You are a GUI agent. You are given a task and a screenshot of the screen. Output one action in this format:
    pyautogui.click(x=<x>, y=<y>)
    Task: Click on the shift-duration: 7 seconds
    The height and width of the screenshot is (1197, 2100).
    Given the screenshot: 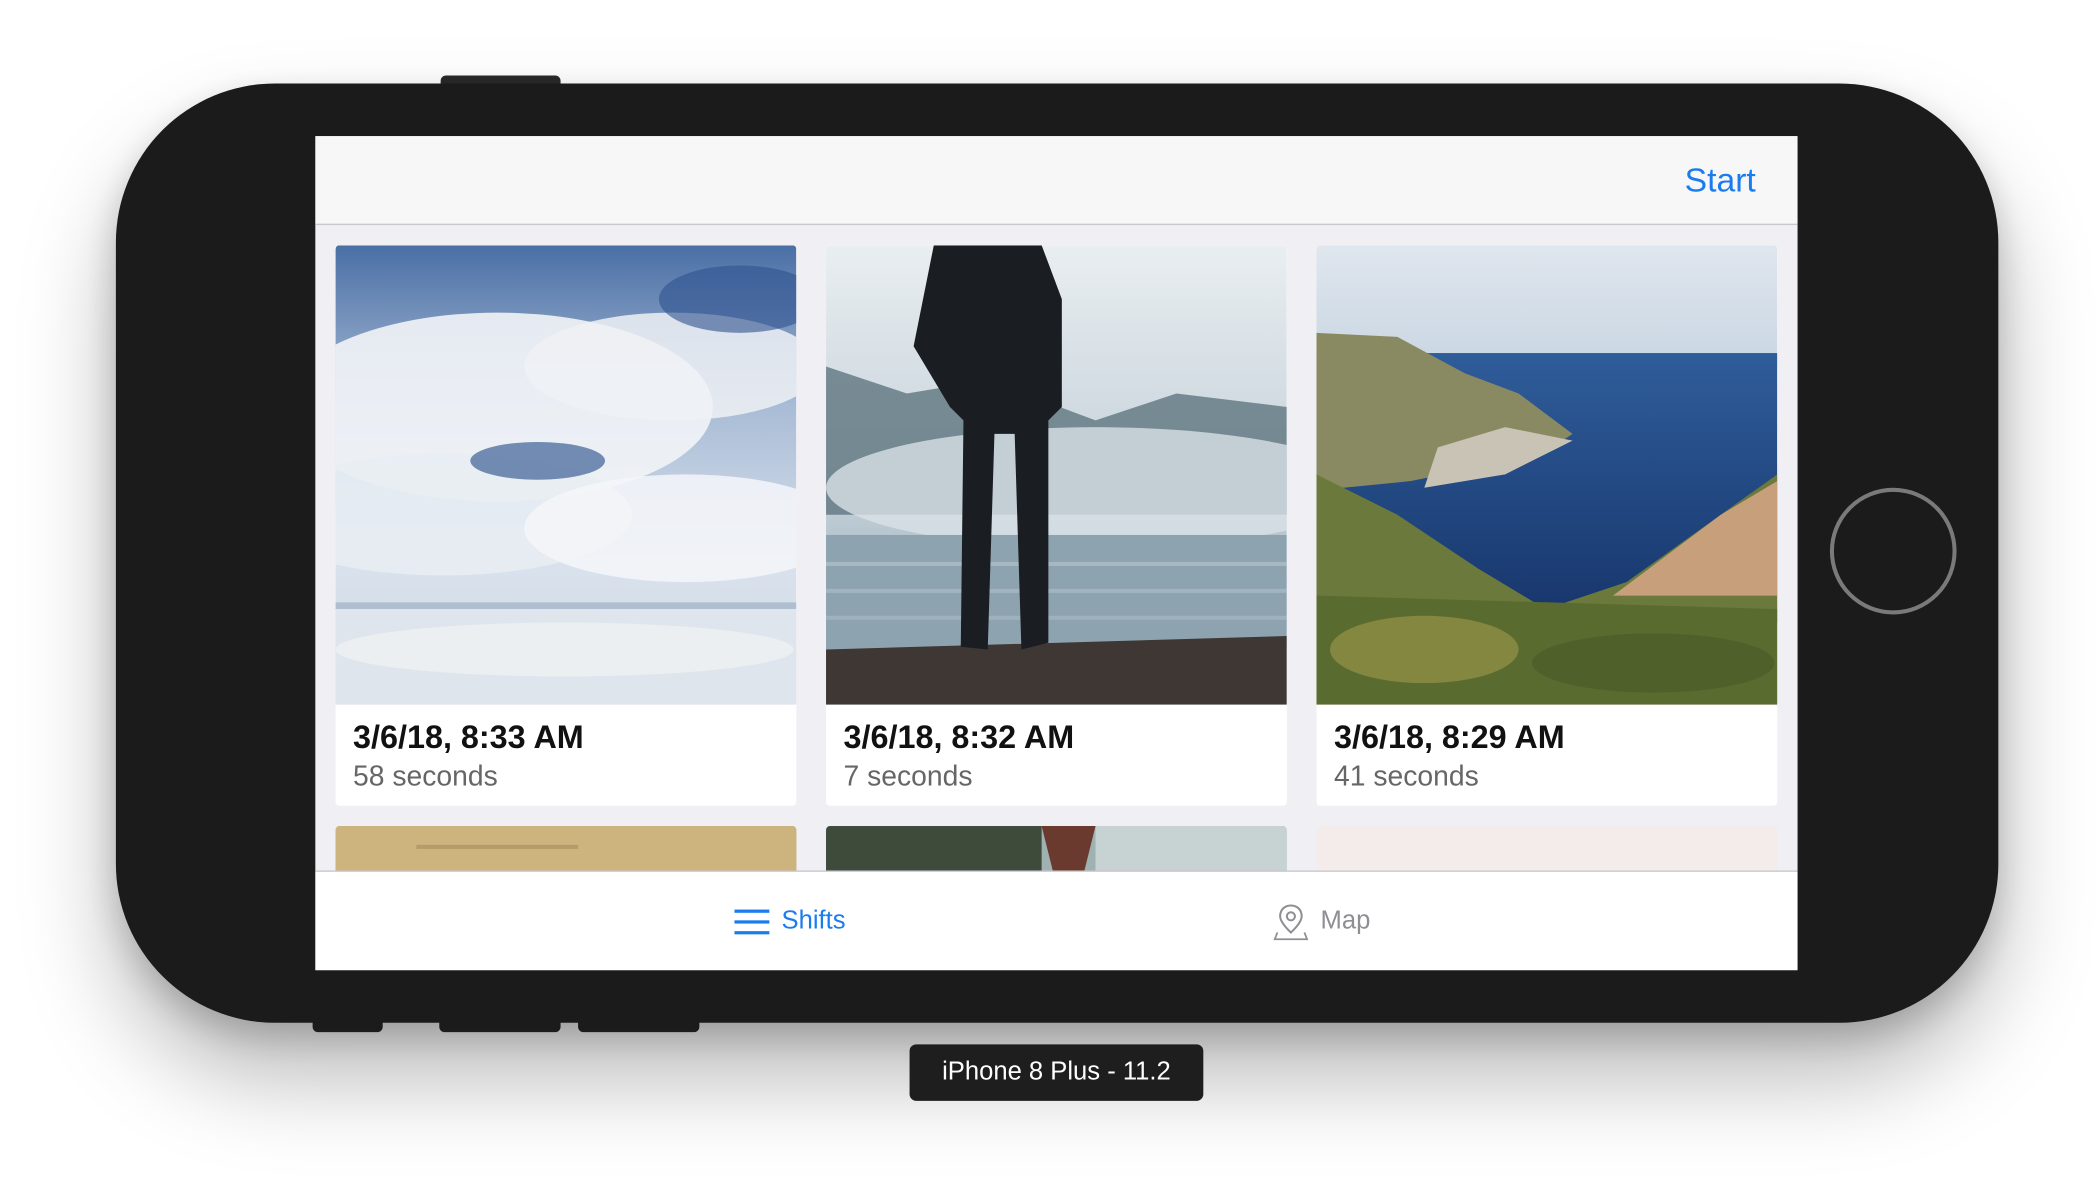 What is the action you would take?
    pyautogui.click(x=908, y=777)
    